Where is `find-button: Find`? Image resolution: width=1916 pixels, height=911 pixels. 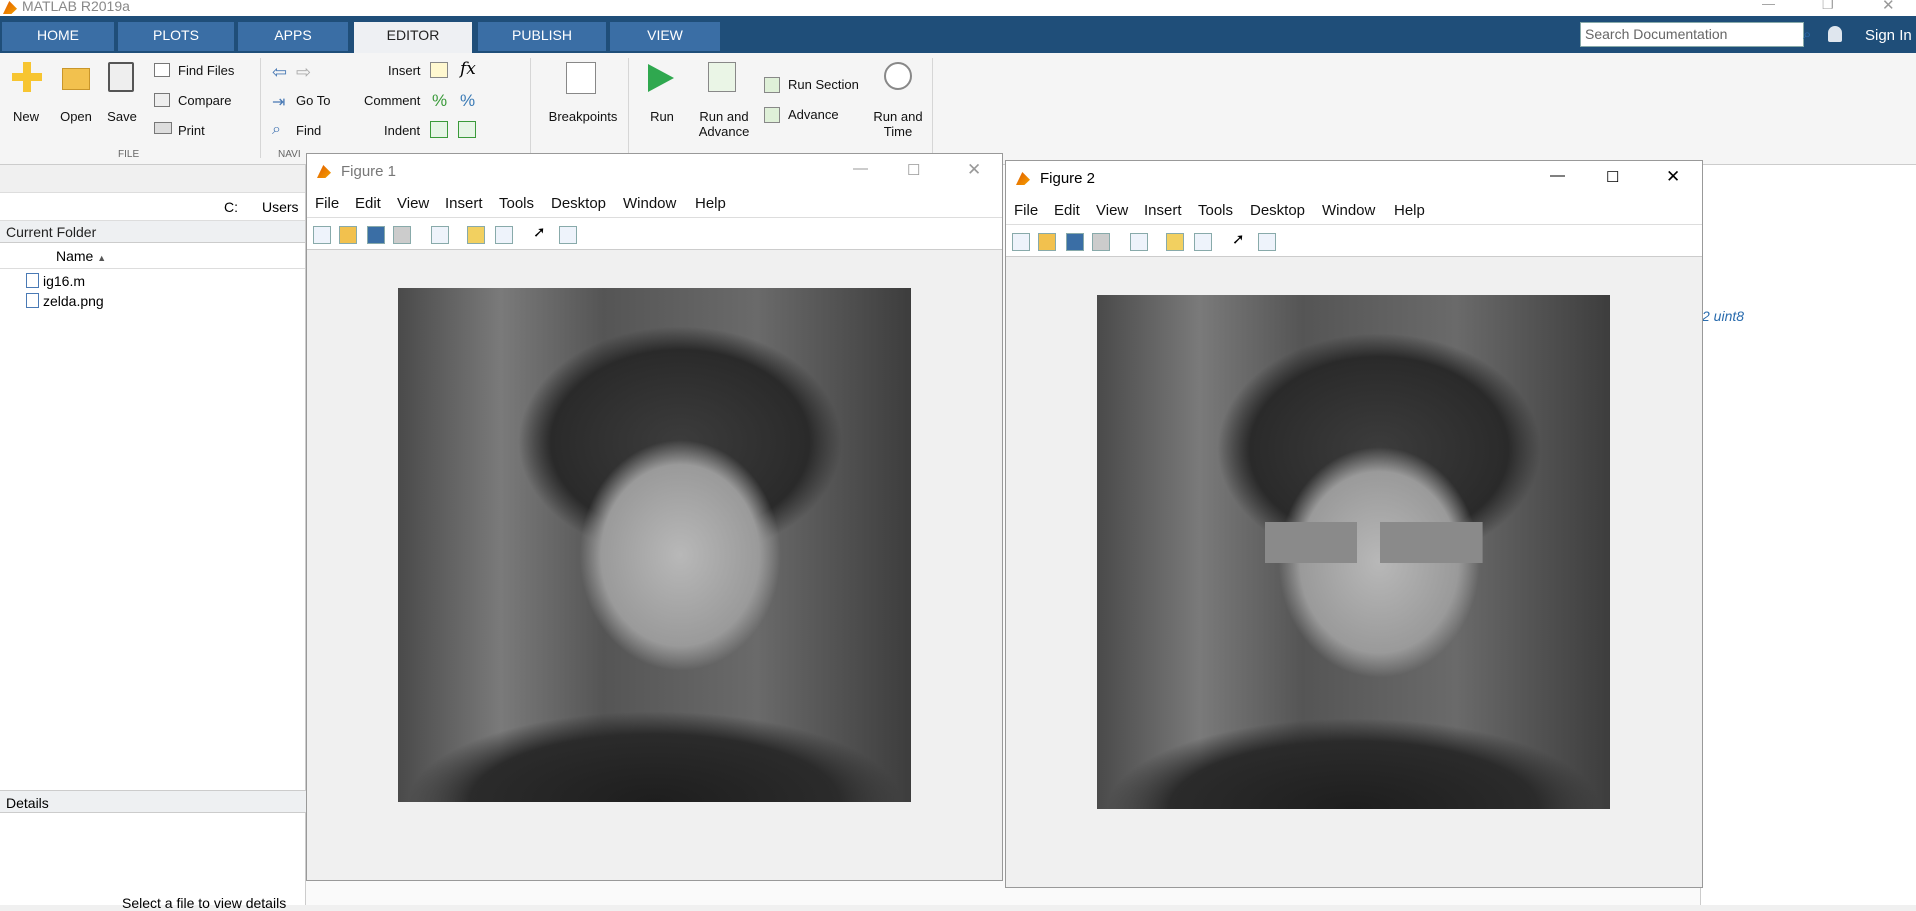 find-button: Find is located at coordinates (308, 130).